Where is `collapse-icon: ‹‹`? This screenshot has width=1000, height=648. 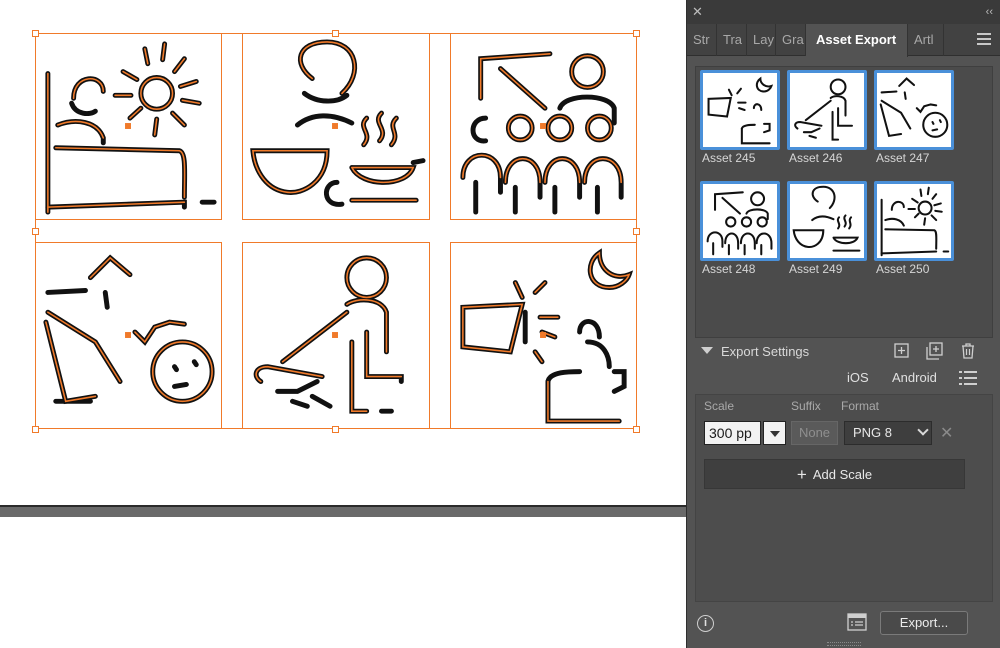 collapse-icon: ‹‹ is located at coordinates (989, 12).